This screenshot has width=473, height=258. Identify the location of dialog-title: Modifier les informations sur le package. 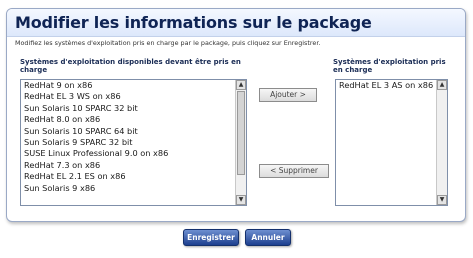
(193, 22).